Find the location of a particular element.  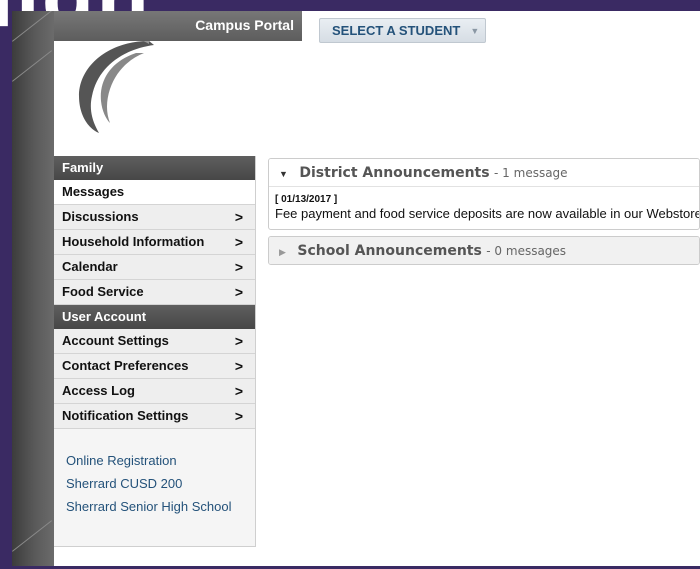

sidebar-section-user-account: User Account is located at coordinates (154, 317).